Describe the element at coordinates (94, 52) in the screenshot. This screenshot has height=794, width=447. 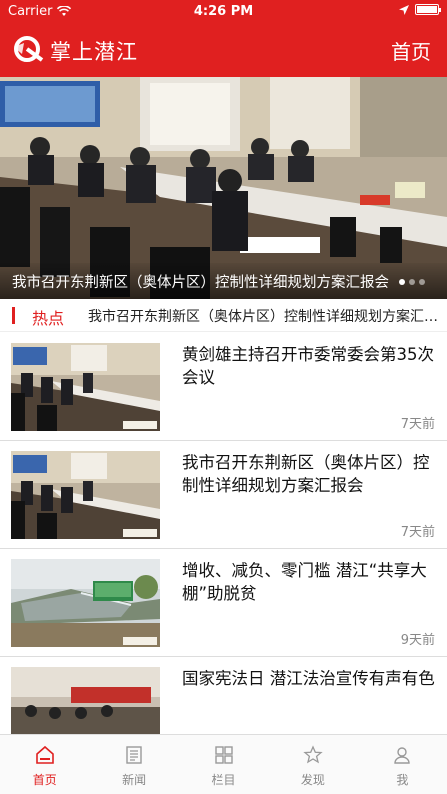
I see `app-title: 掌上潜江` at that location.